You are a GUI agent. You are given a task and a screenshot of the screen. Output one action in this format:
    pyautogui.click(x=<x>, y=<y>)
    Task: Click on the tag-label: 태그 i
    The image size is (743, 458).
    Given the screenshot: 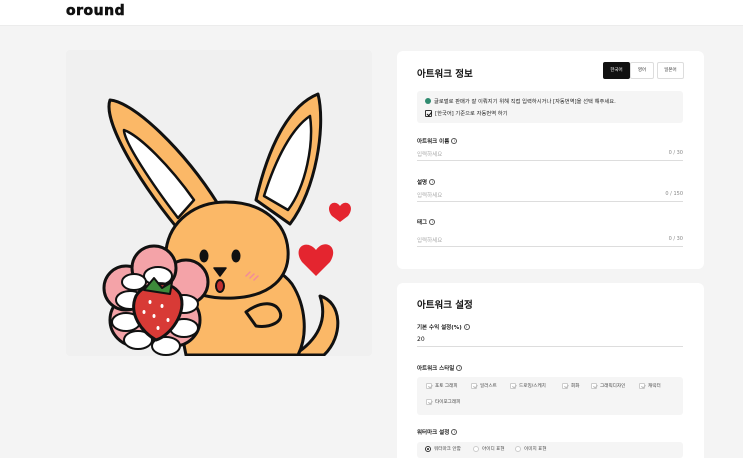 What is the action you would take?
    pyautogui.click(x=426, y=222)
    